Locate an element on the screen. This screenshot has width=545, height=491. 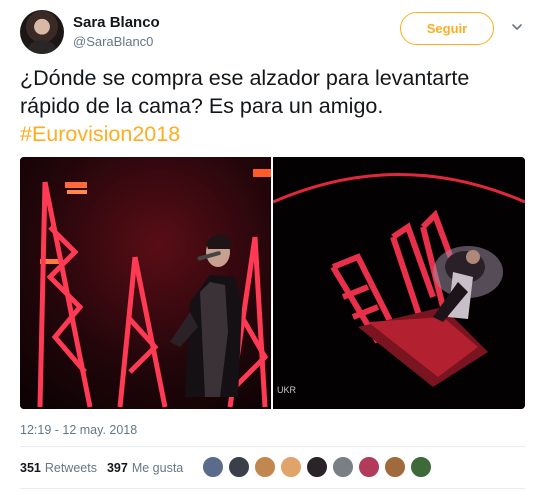
retweets-stat: 351 Retweets is located at coordinates (58, 468).